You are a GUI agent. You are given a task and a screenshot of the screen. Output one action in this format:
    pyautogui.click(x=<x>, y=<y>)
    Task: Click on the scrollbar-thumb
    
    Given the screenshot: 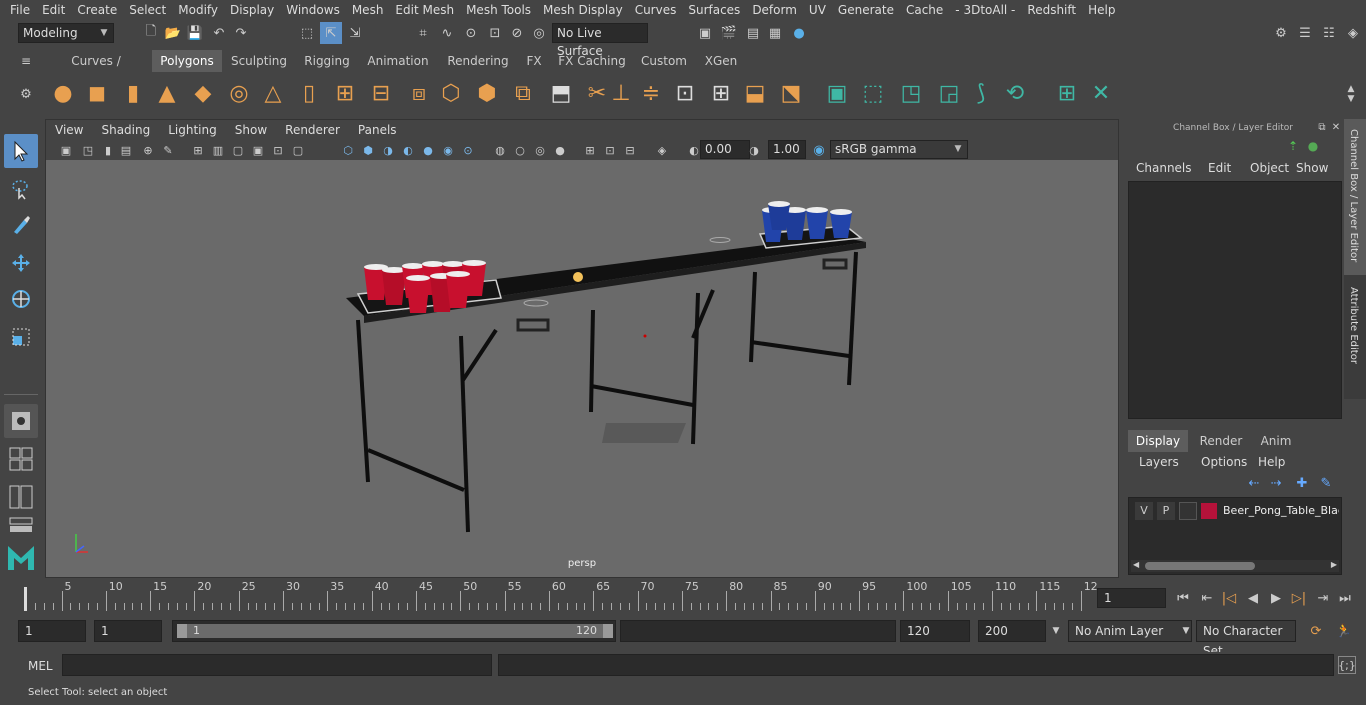 What is the action you would take?
    pyautogui.click(x=1200, y=566)
    